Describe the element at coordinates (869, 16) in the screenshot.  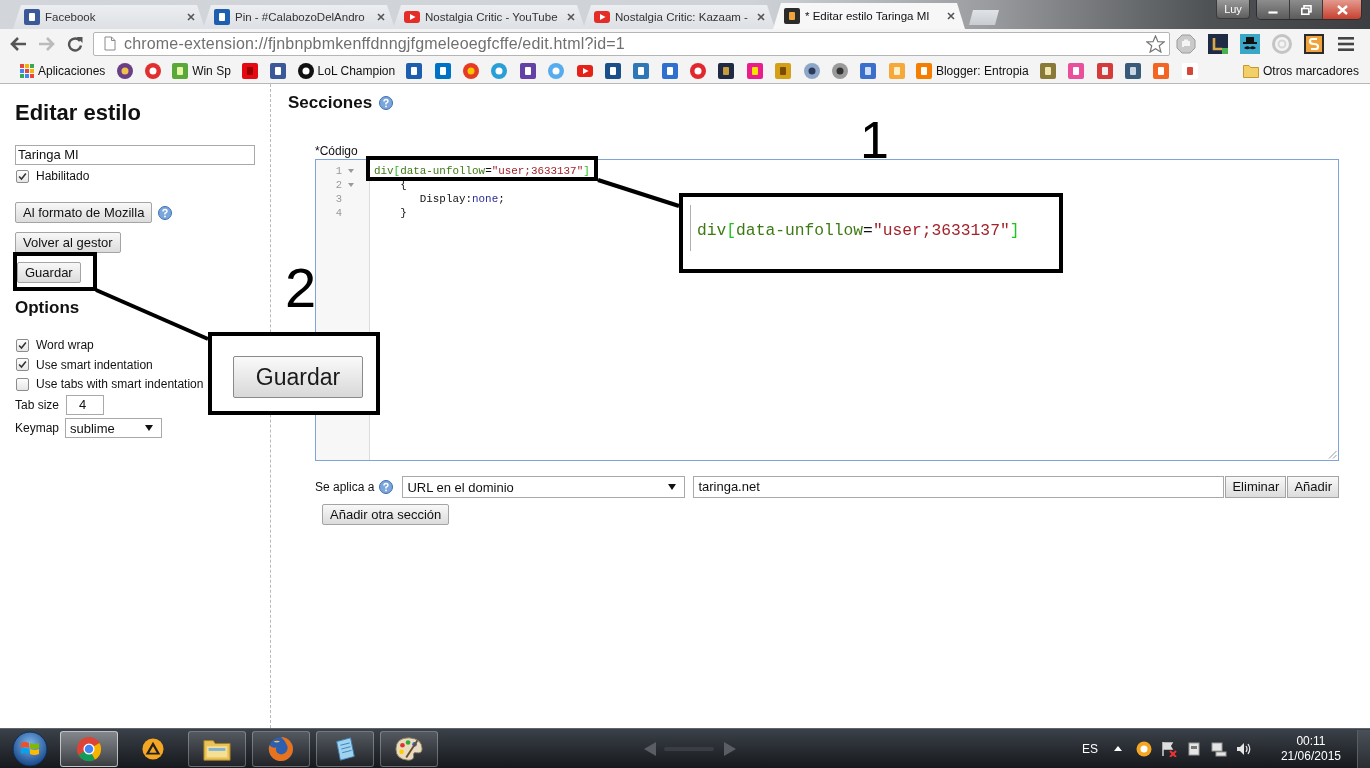
I see `browser-tab: * Editar estilo Taringa MI` at that location.